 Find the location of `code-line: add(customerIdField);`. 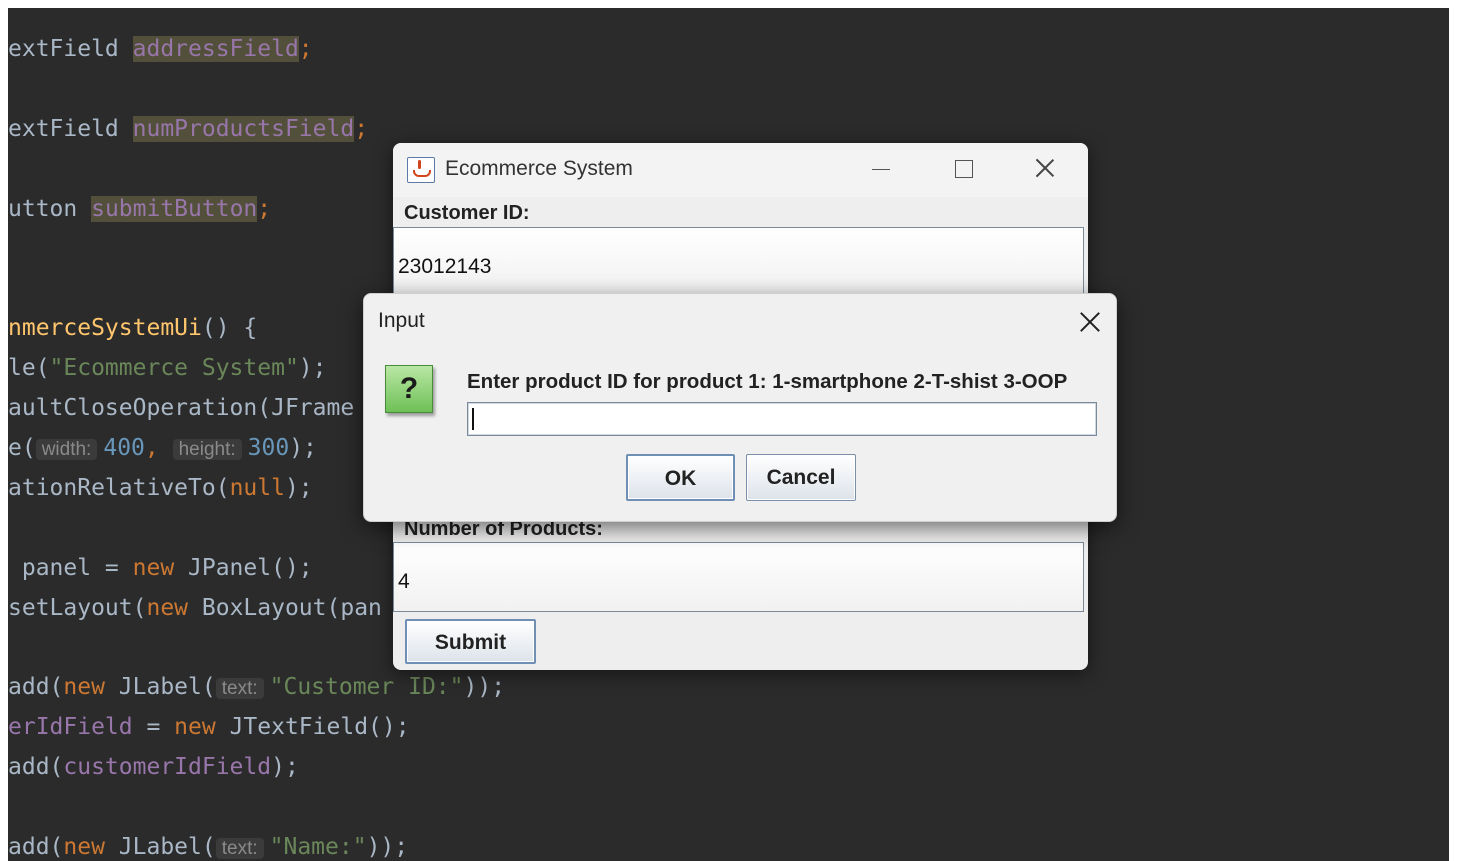

code-line: add(customerIdField); is located at coordinates (153, 767).